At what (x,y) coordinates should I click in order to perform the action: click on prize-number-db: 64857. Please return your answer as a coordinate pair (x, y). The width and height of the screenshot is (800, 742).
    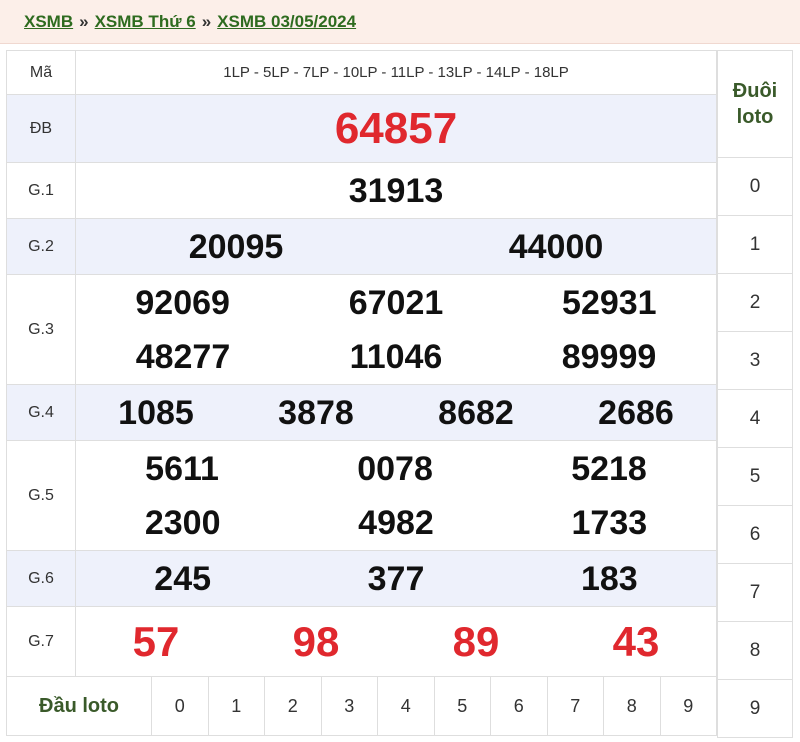
    Looking at the image, I should click on (396, 128).